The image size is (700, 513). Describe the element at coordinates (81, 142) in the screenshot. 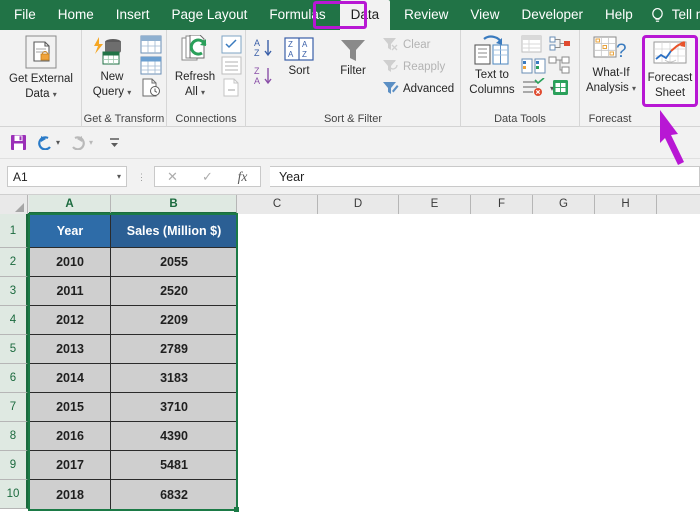

I see `redo-button: ▾` at that location.